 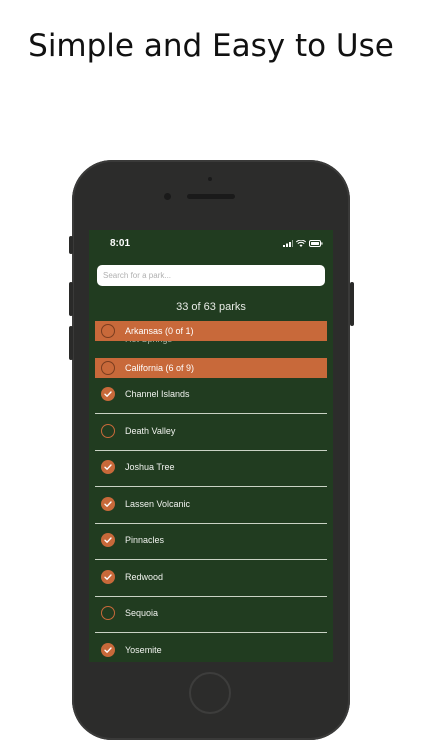 What do you see at coordinates (211, 396) in the screenshot?
I see `park-row-channel-islands: Channel Islands` at bounding box center [211, 396].